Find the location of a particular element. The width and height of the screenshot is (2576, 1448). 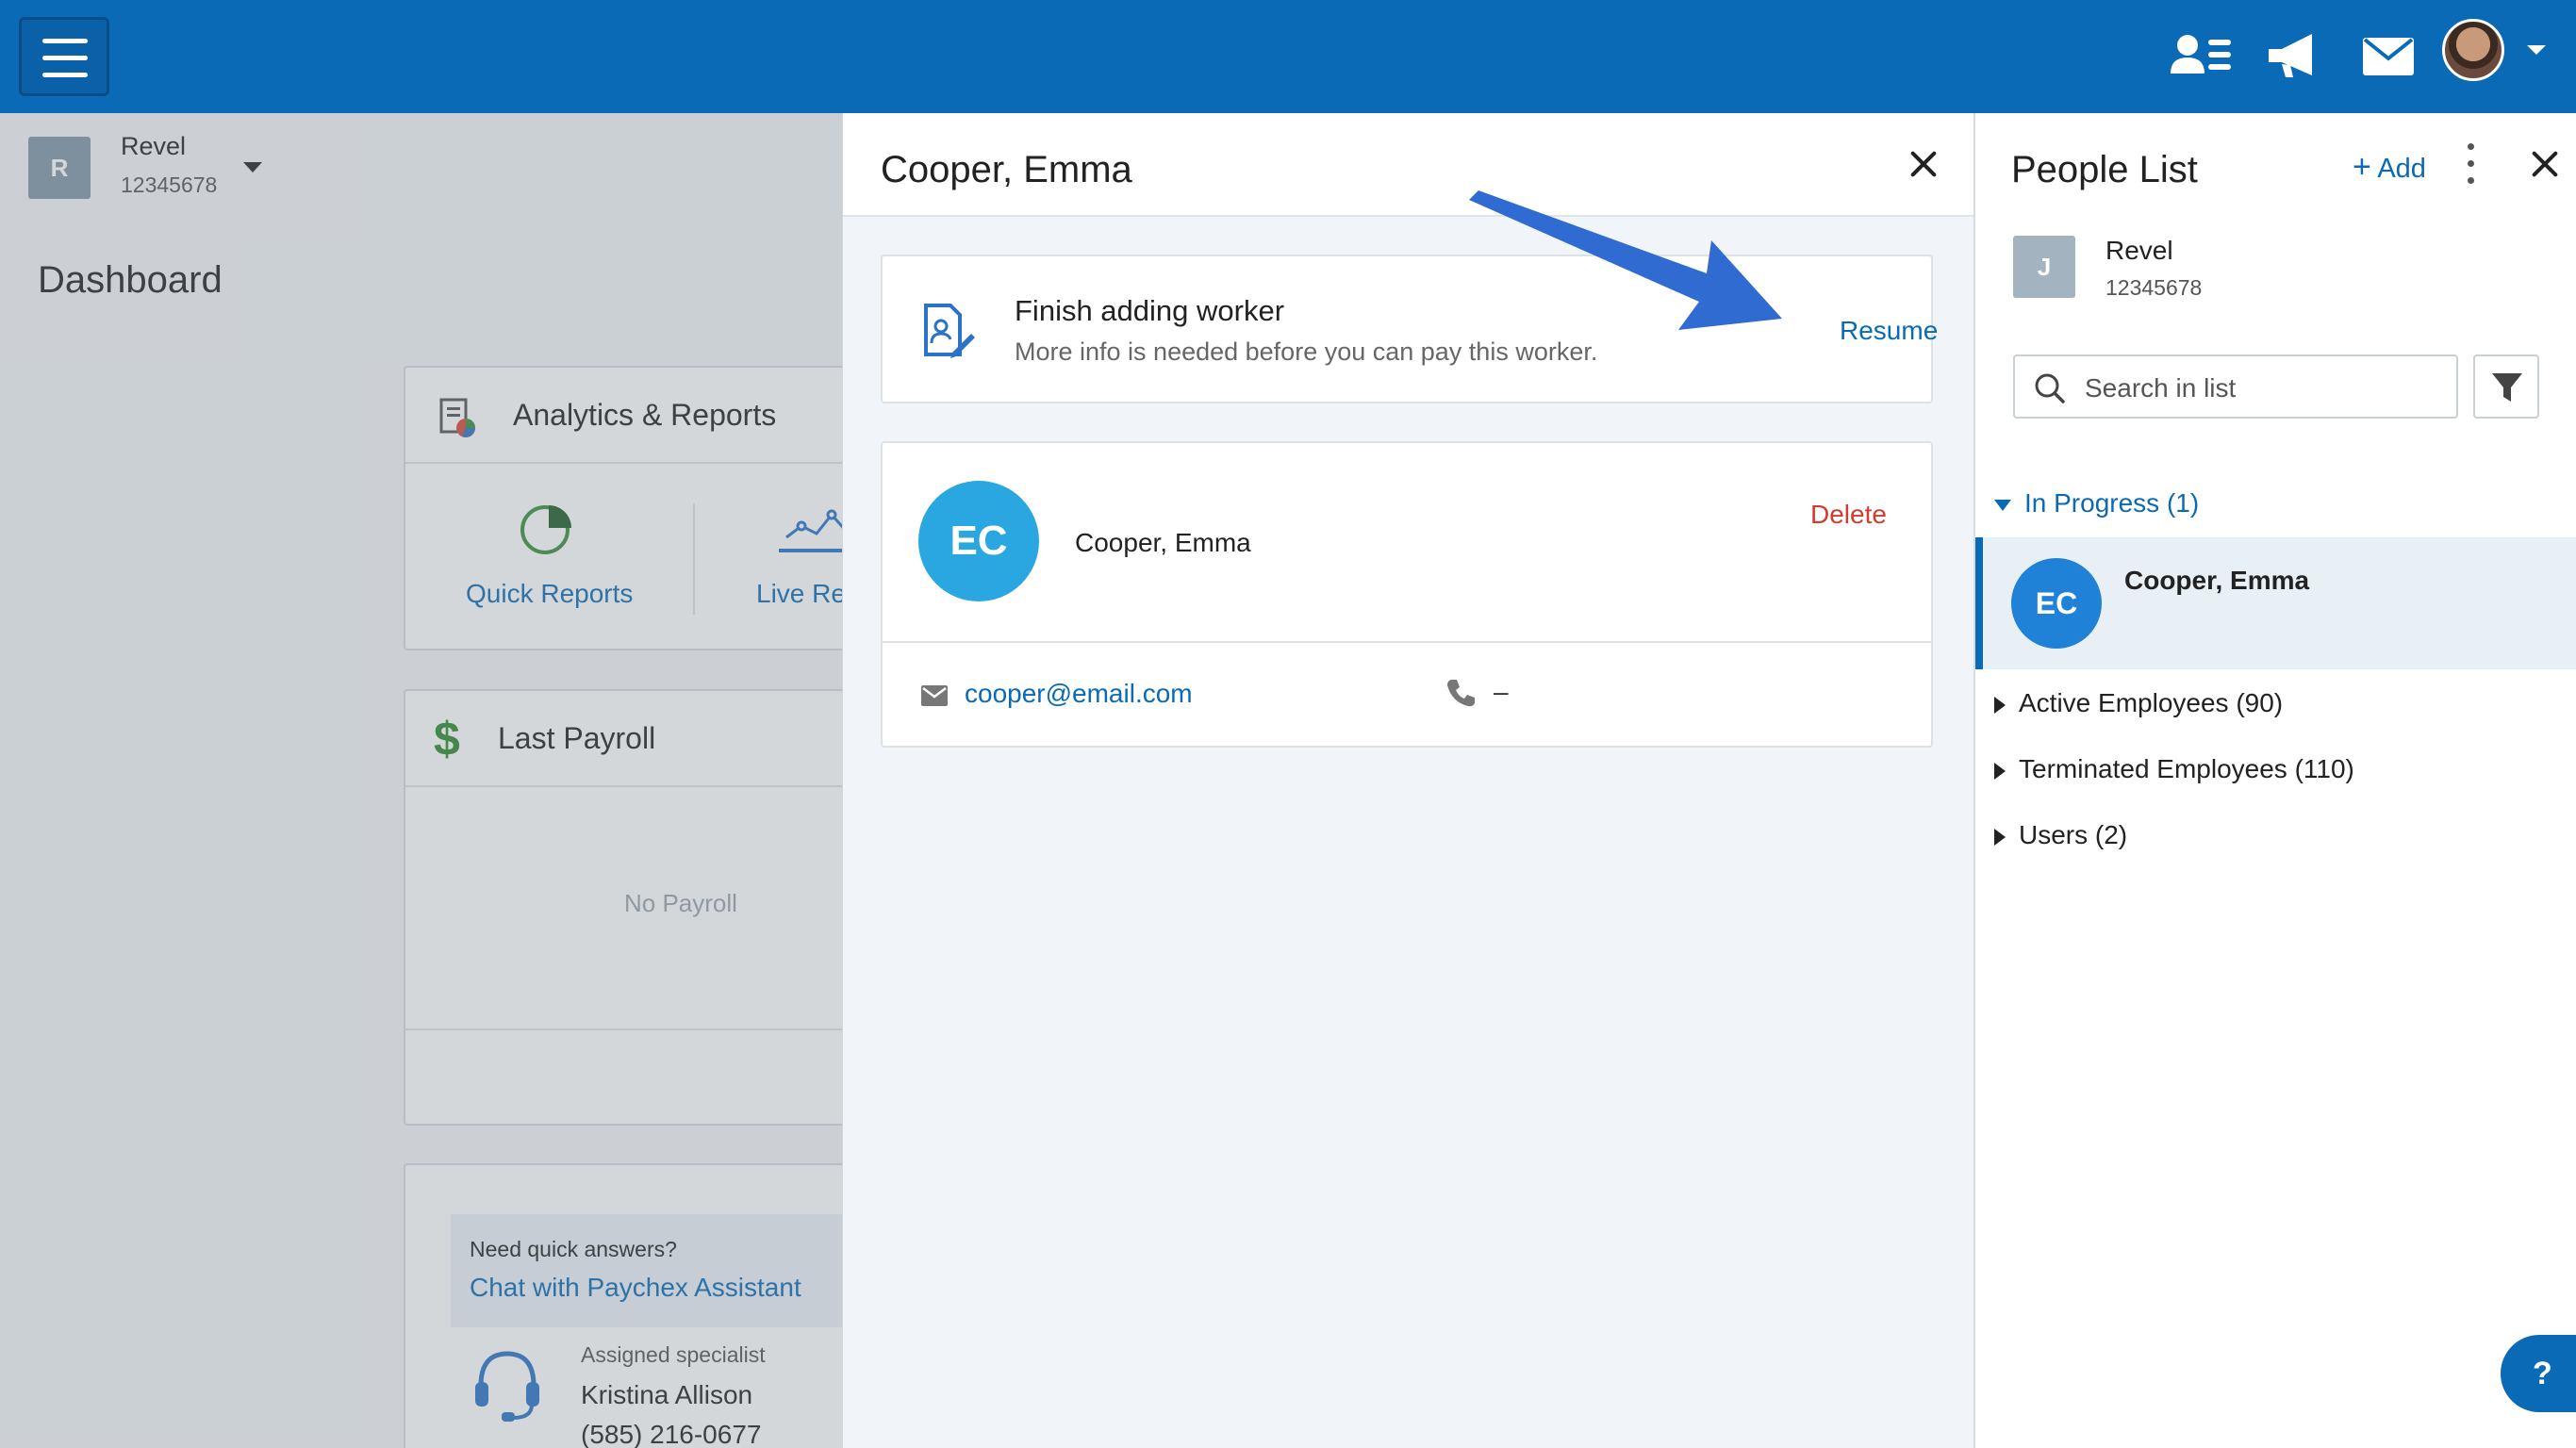

group-users: Users (2) is located at coordinates (2060, 835).